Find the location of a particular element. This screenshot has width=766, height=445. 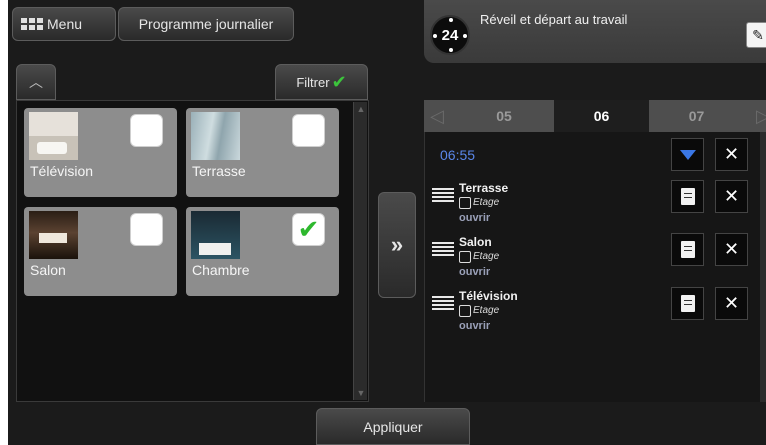

tab-label: 07 is located at coordinates (696, 116).